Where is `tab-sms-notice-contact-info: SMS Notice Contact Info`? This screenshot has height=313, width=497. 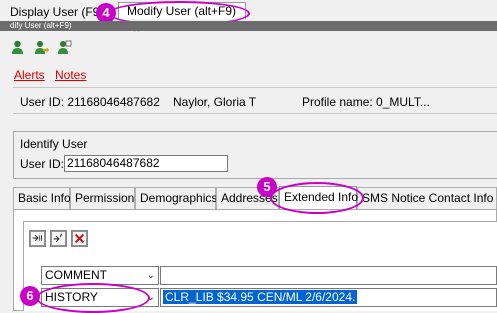 tab-sms-notice-contact-info: SMS Notice Contact Info is located at coordinates (427, 198).